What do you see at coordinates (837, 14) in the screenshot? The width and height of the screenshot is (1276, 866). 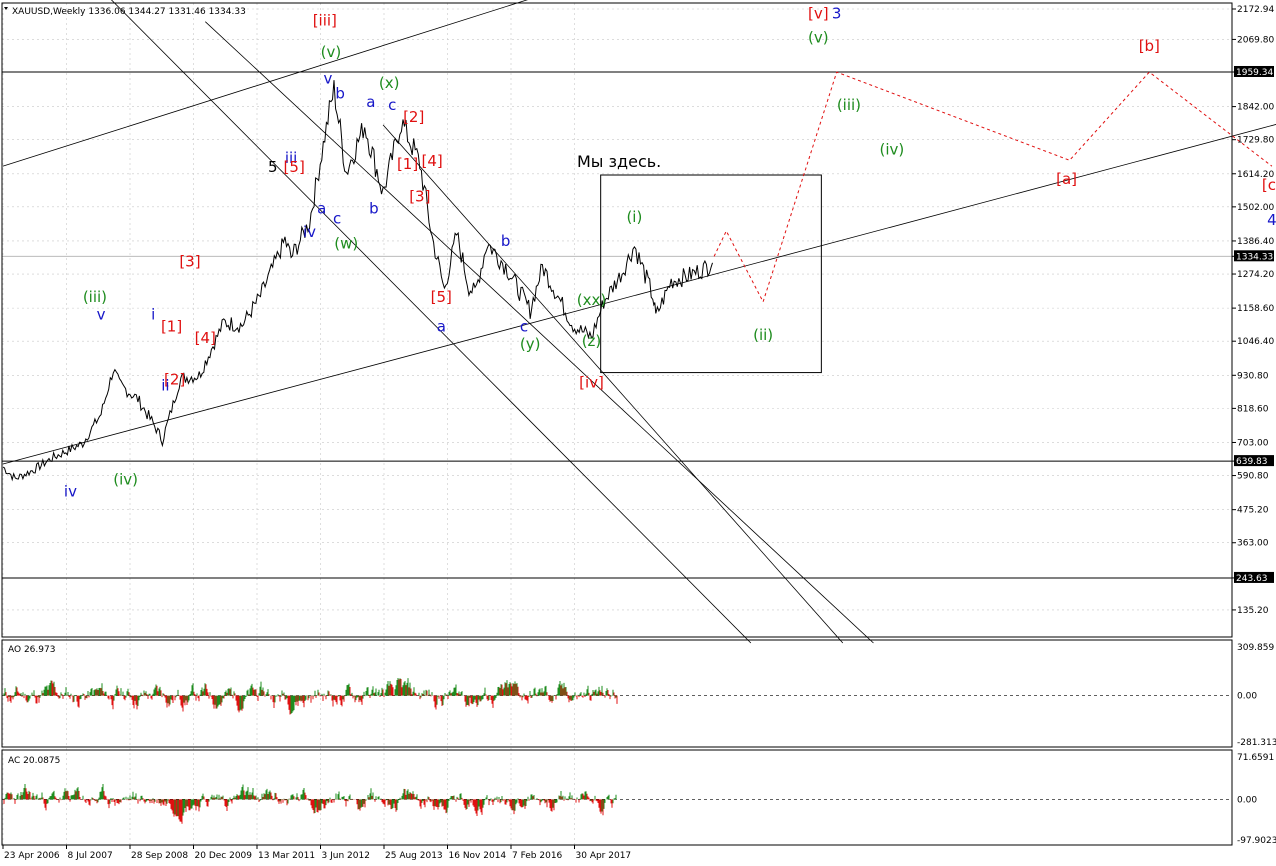 I see `wave-label: 3` at bounding box center [837, 14].